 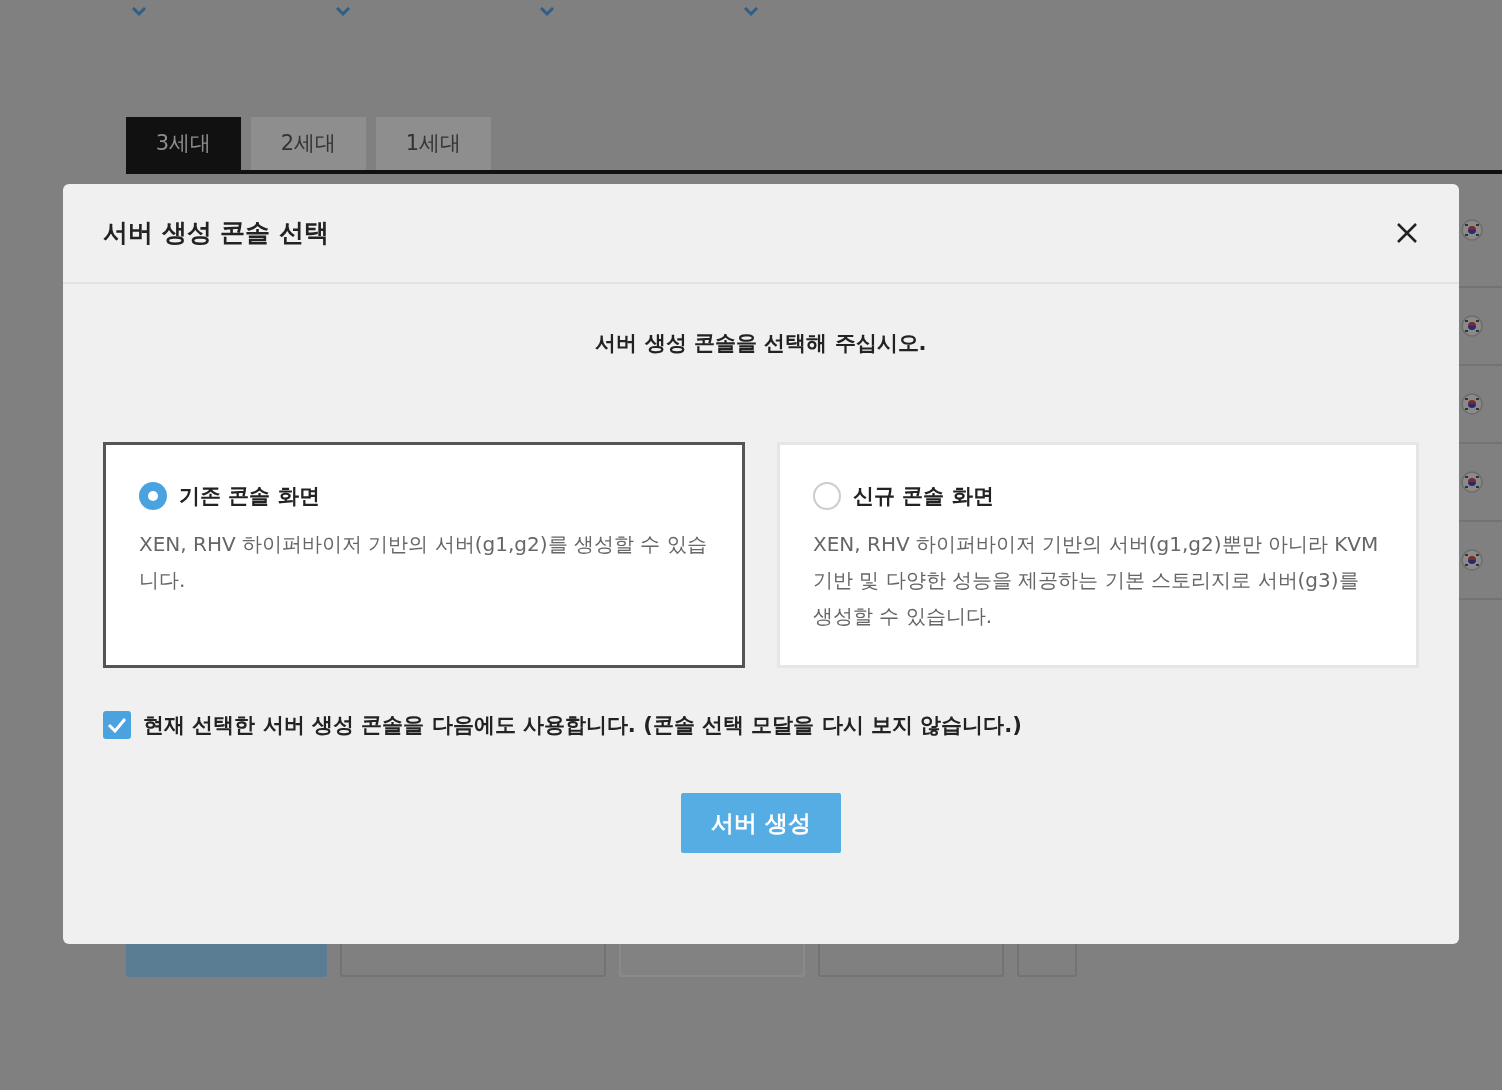 I want to click on checkbox, so click(x=117, y=725).